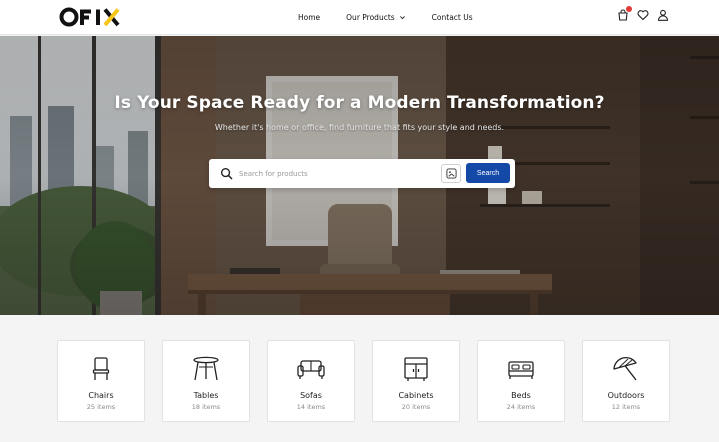 The width and height of the screenshot is (719, 442). What do you see at coordinates (101, 368) in the screenshot?
I see `chair-icon` at bounding box center [101, 368].